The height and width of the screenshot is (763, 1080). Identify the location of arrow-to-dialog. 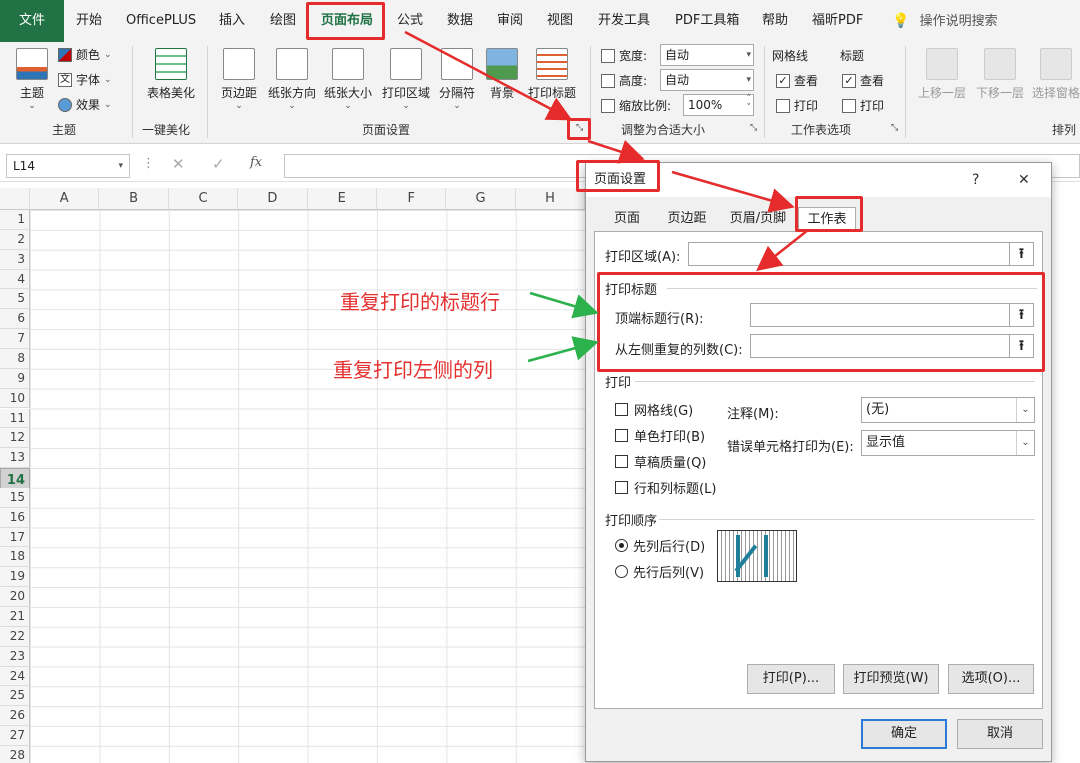
(616, 151).